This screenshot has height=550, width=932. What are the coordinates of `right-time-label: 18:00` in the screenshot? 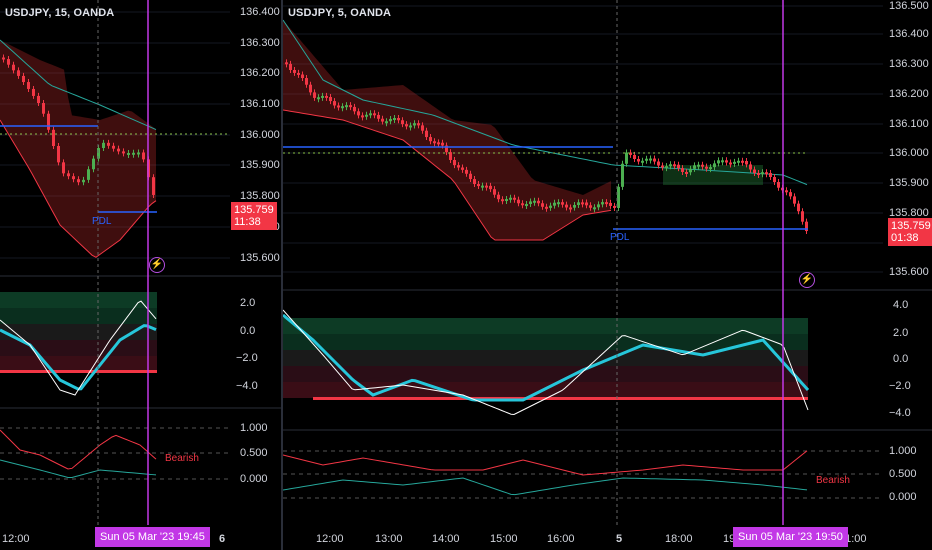 It's located at (679, 539).